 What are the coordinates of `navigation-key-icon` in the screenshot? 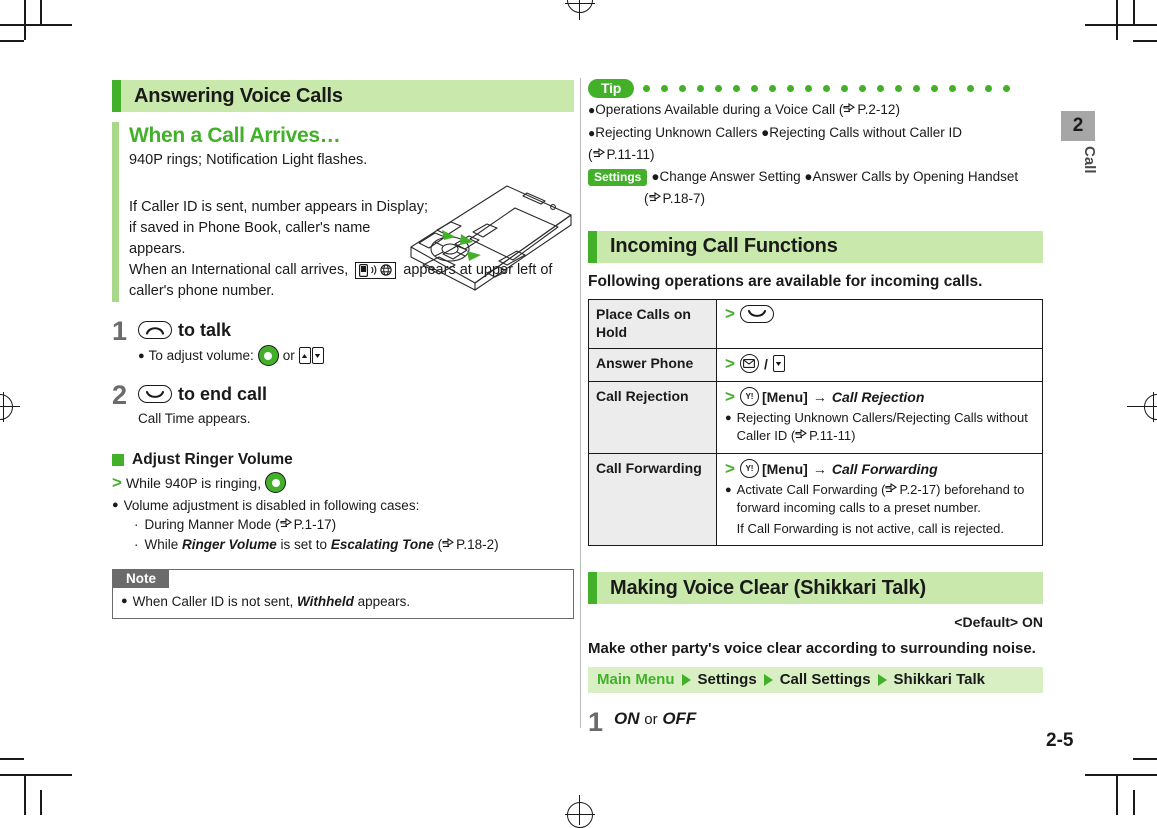 It's located at (276, 482).